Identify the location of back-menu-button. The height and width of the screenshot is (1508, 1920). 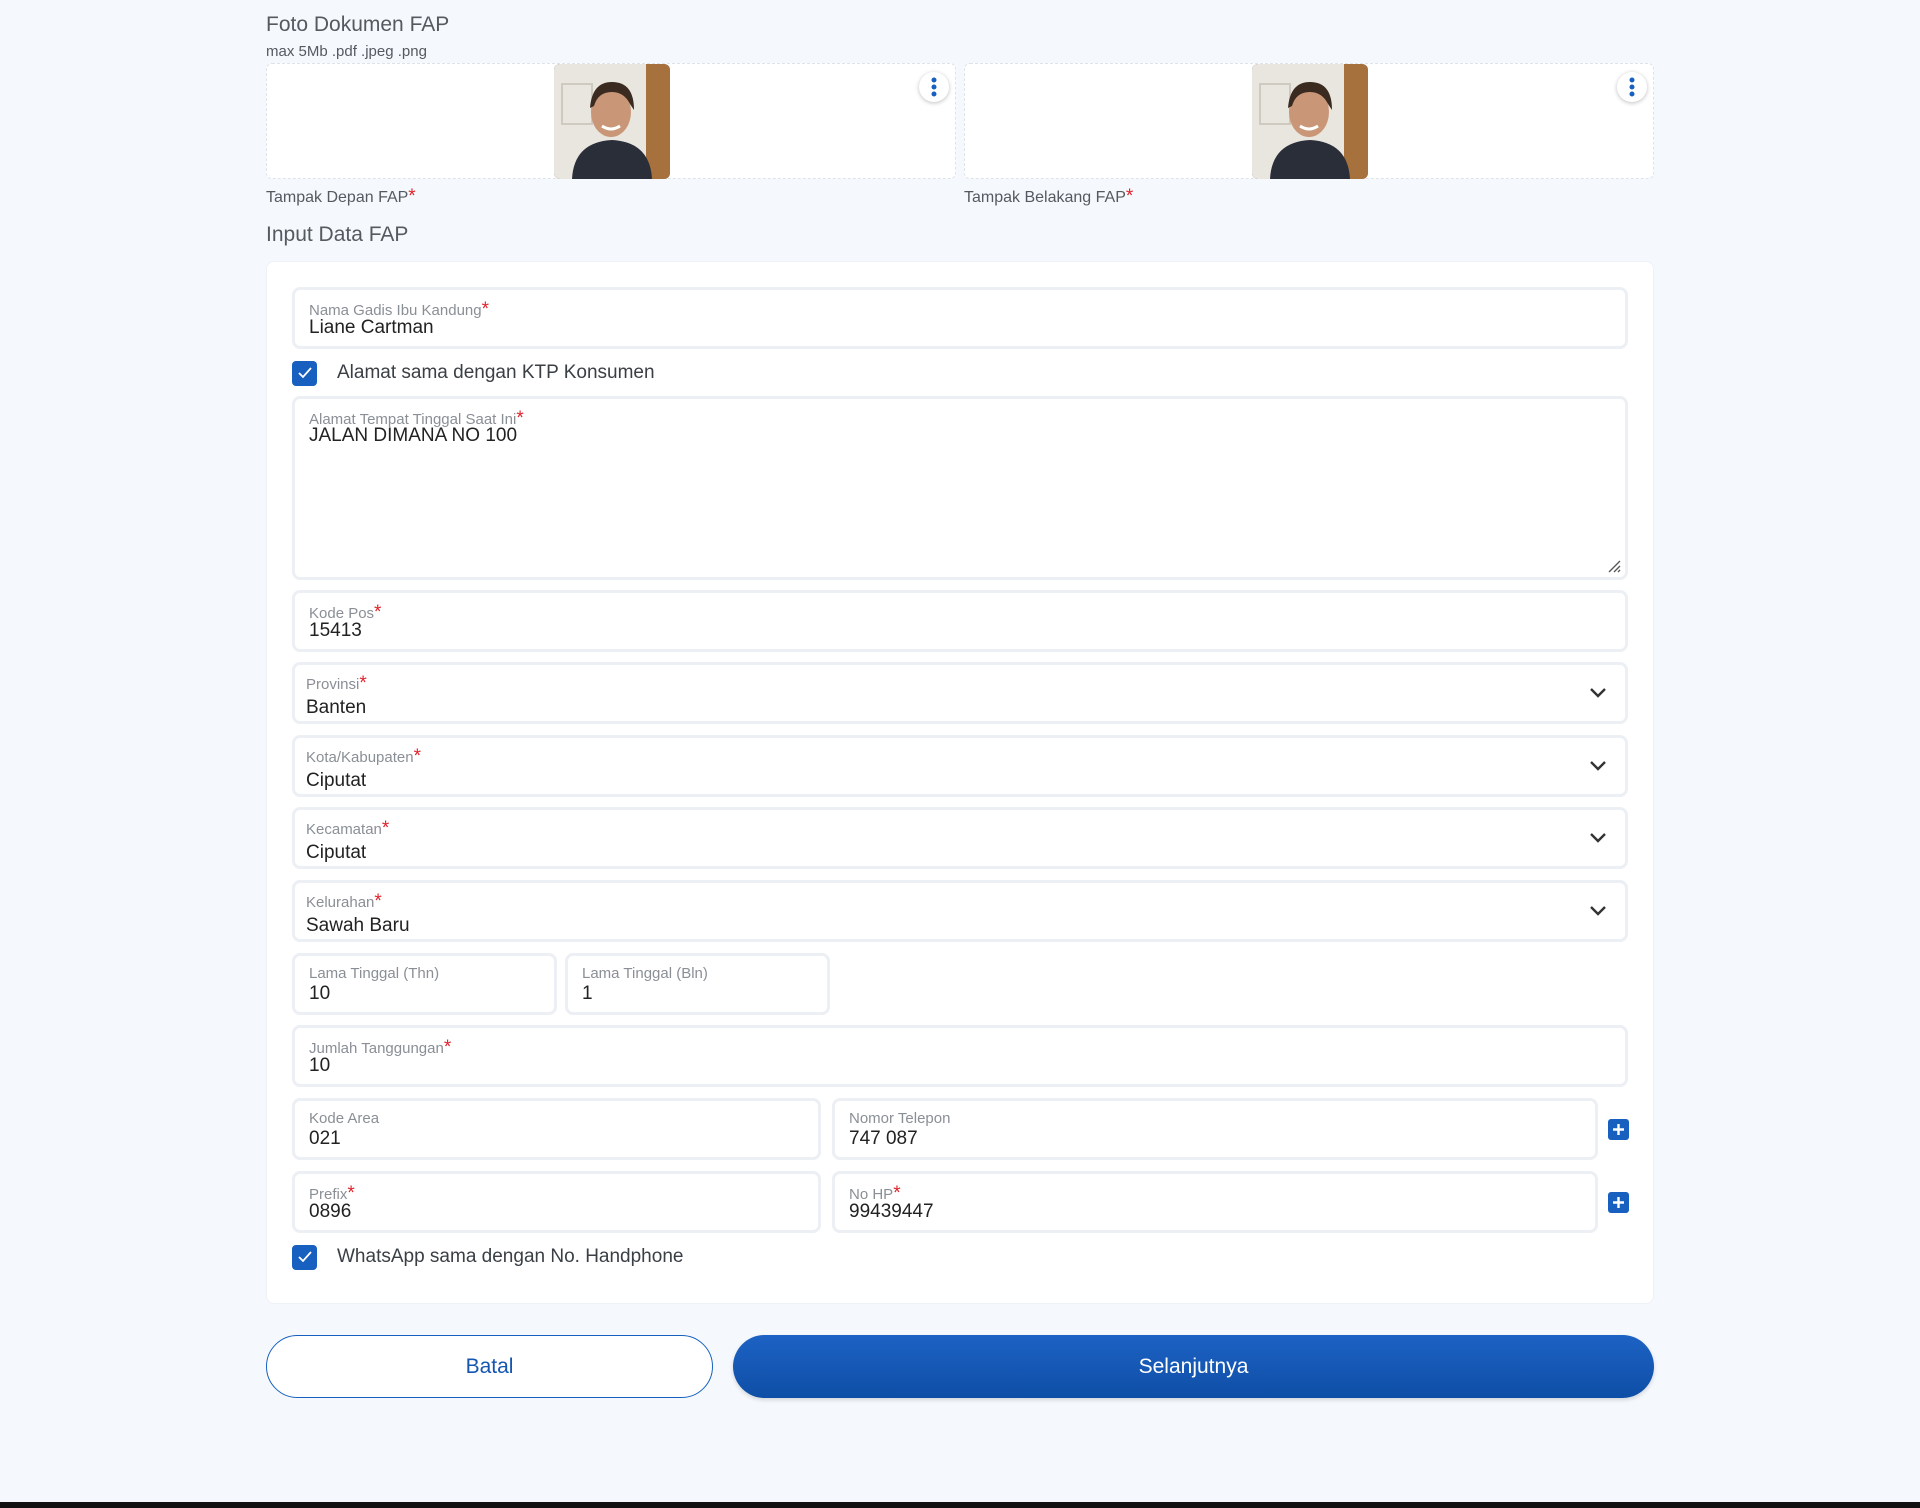
(1632, 87).